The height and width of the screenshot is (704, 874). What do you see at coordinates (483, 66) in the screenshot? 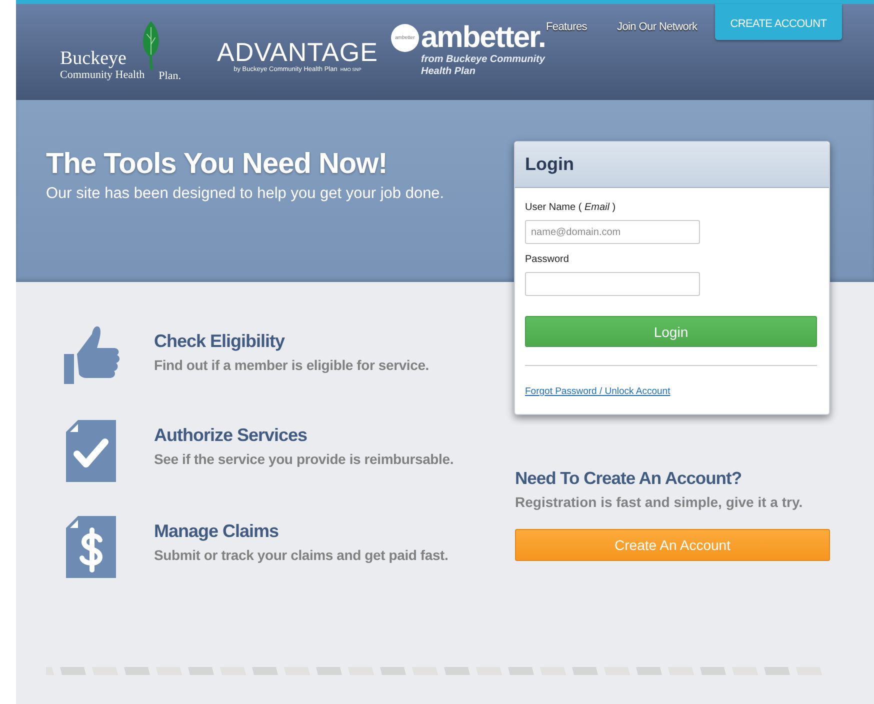
I see `logo-subtitle: from Buckeye Community Health Plan` at bounding box center [483, 66].